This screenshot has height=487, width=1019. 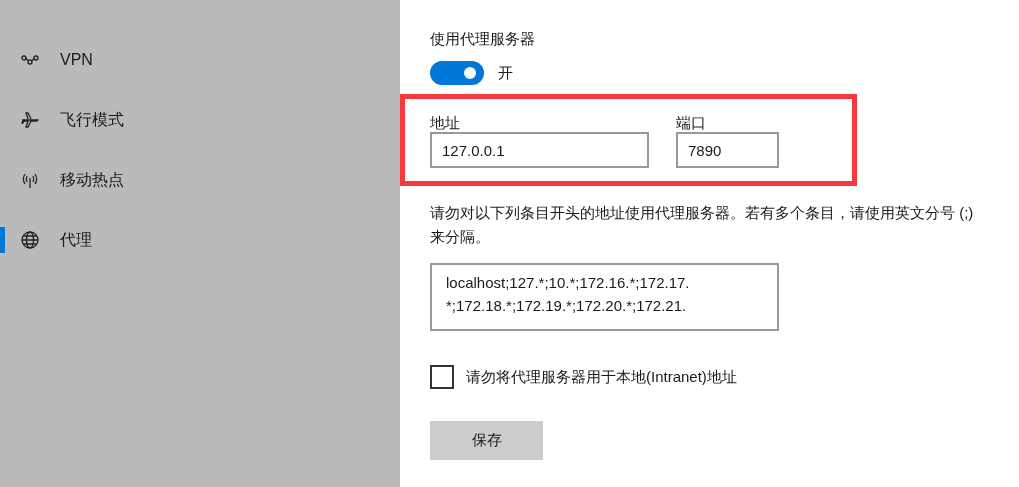 What do you see at coordinates (727, 150) in the screenshot?
I see `port-field: 7890` at bounding box center [727, 150].